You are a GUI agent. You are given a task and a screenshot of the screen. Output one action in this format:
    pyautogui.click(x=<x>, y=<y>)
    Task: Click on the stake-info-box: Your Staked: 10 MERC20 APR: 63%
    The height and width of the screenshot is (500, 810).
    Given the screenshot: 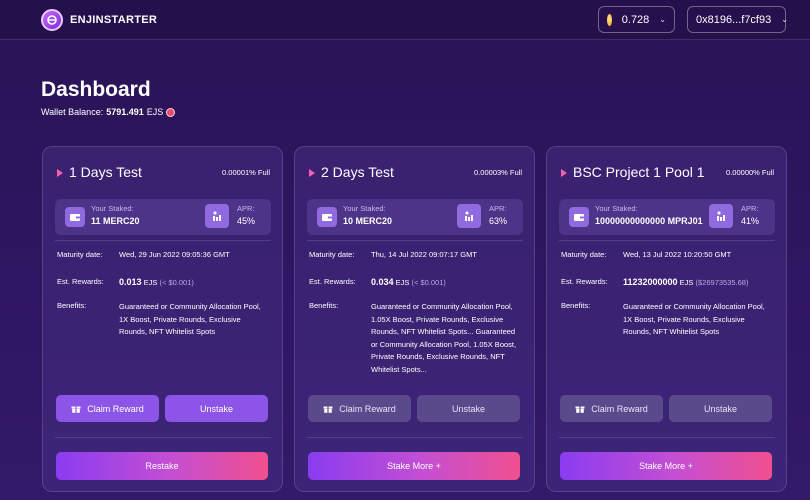 What is the action you would take?
    pyautogui.click(x=415, y=217)
    